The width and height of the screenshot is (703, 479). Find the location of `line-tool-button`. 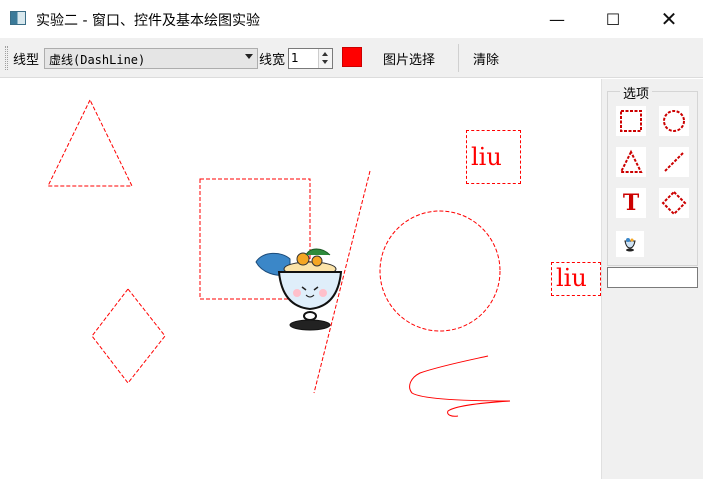

line-tool-button is located at coordinates (674, 162).